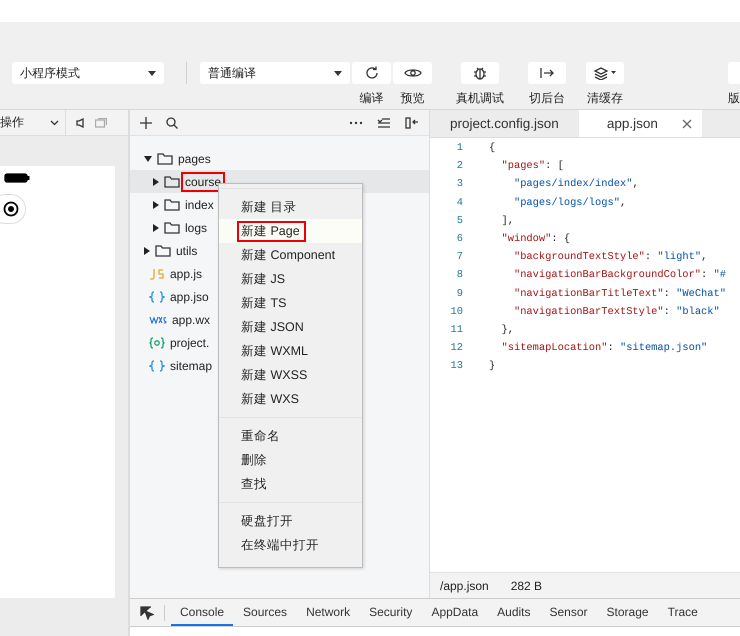 The width and height of the screenshot is (740, 636). What do you see at coordinates (460, 275) in the screenshot?
I see `line-number: 8` at bounding box center [460, 275].